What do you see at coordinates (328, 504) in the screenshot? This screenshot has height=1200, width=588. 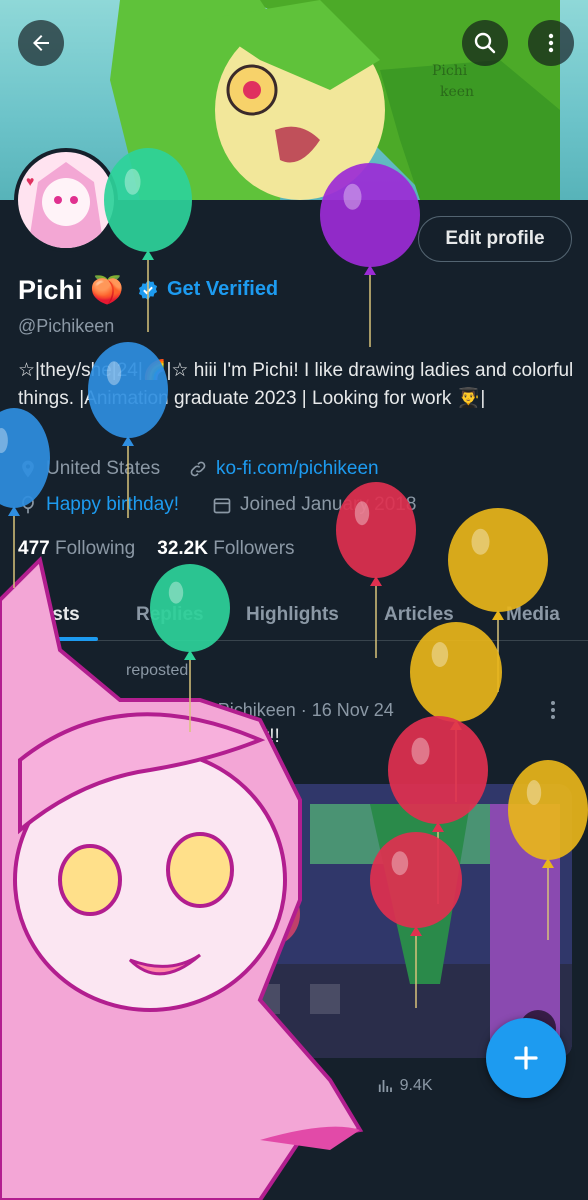 I see `joined-text: Joined January 2018` at bounding box center [328, 504].